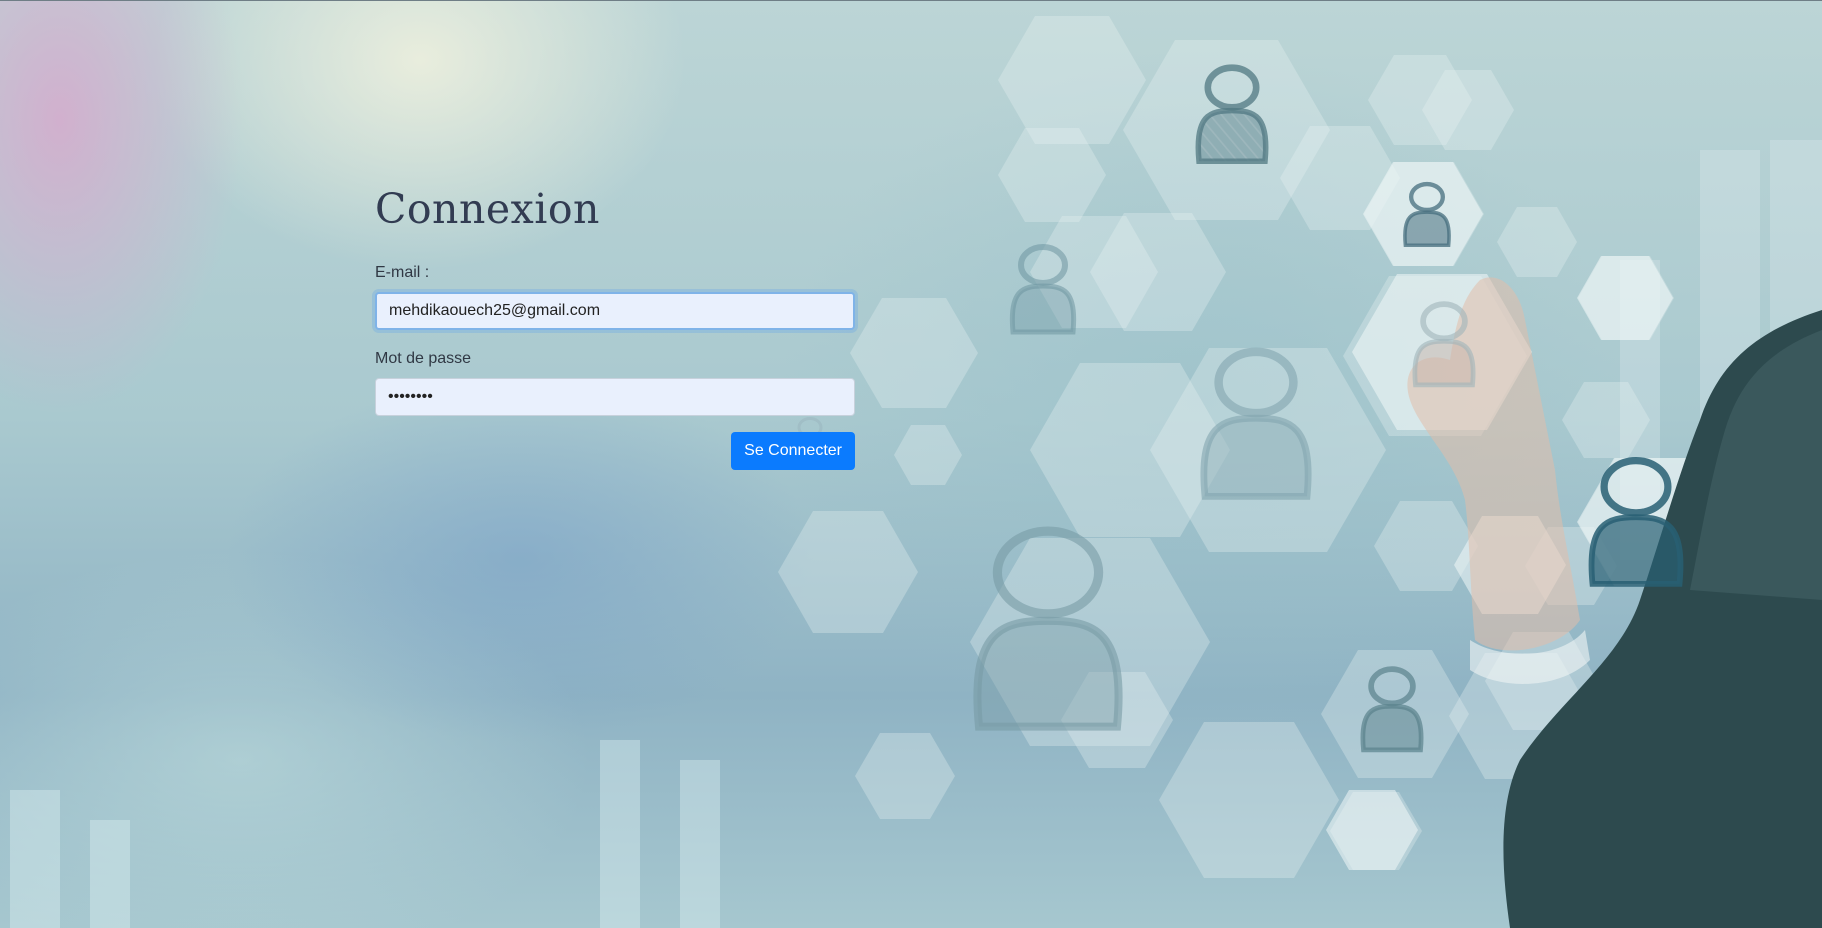  What do you see at coordinates (793, 451) in the screenshot?
I see `login-button: Se Connecter` at bounding box center [793, 451].